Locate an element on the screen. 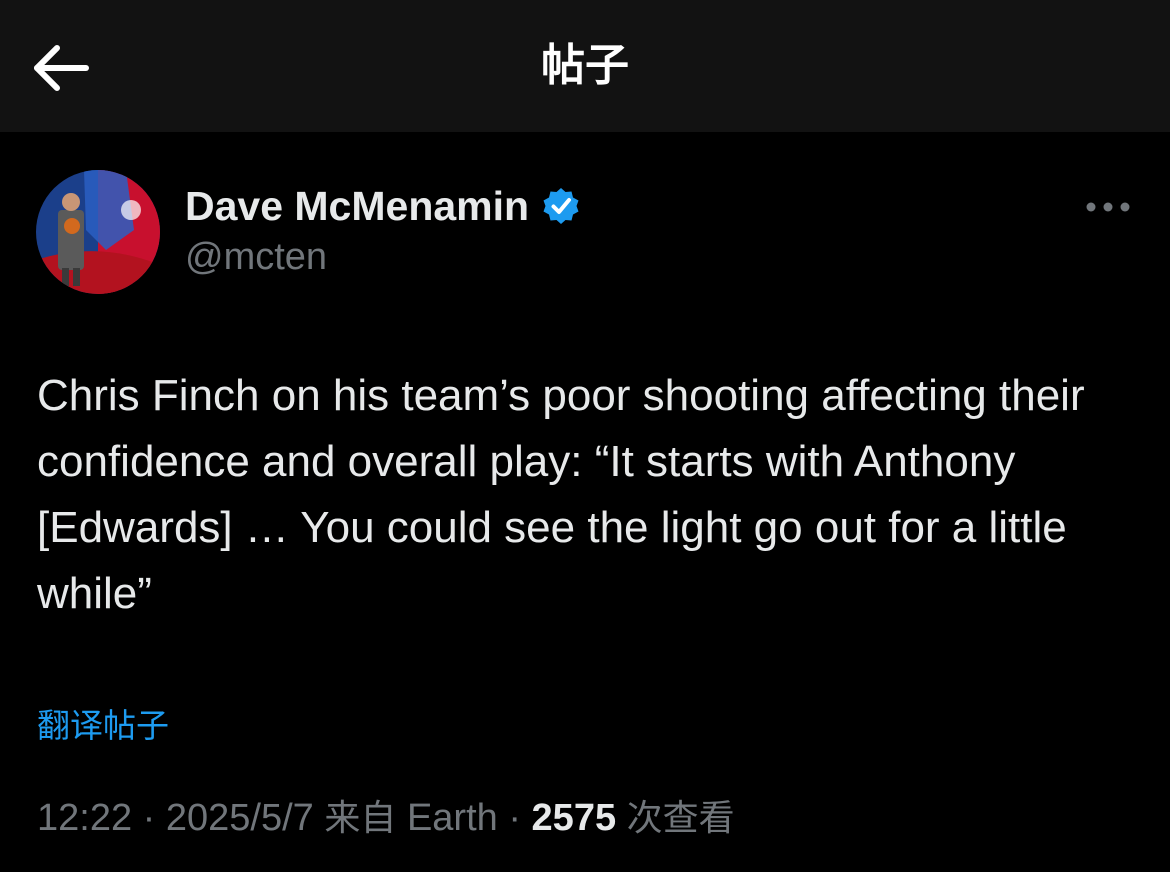  tweet-meta: 12:22 · 2025/5/7 来自 Earth · 2575 次查看 is located at coordinates (386, 818).